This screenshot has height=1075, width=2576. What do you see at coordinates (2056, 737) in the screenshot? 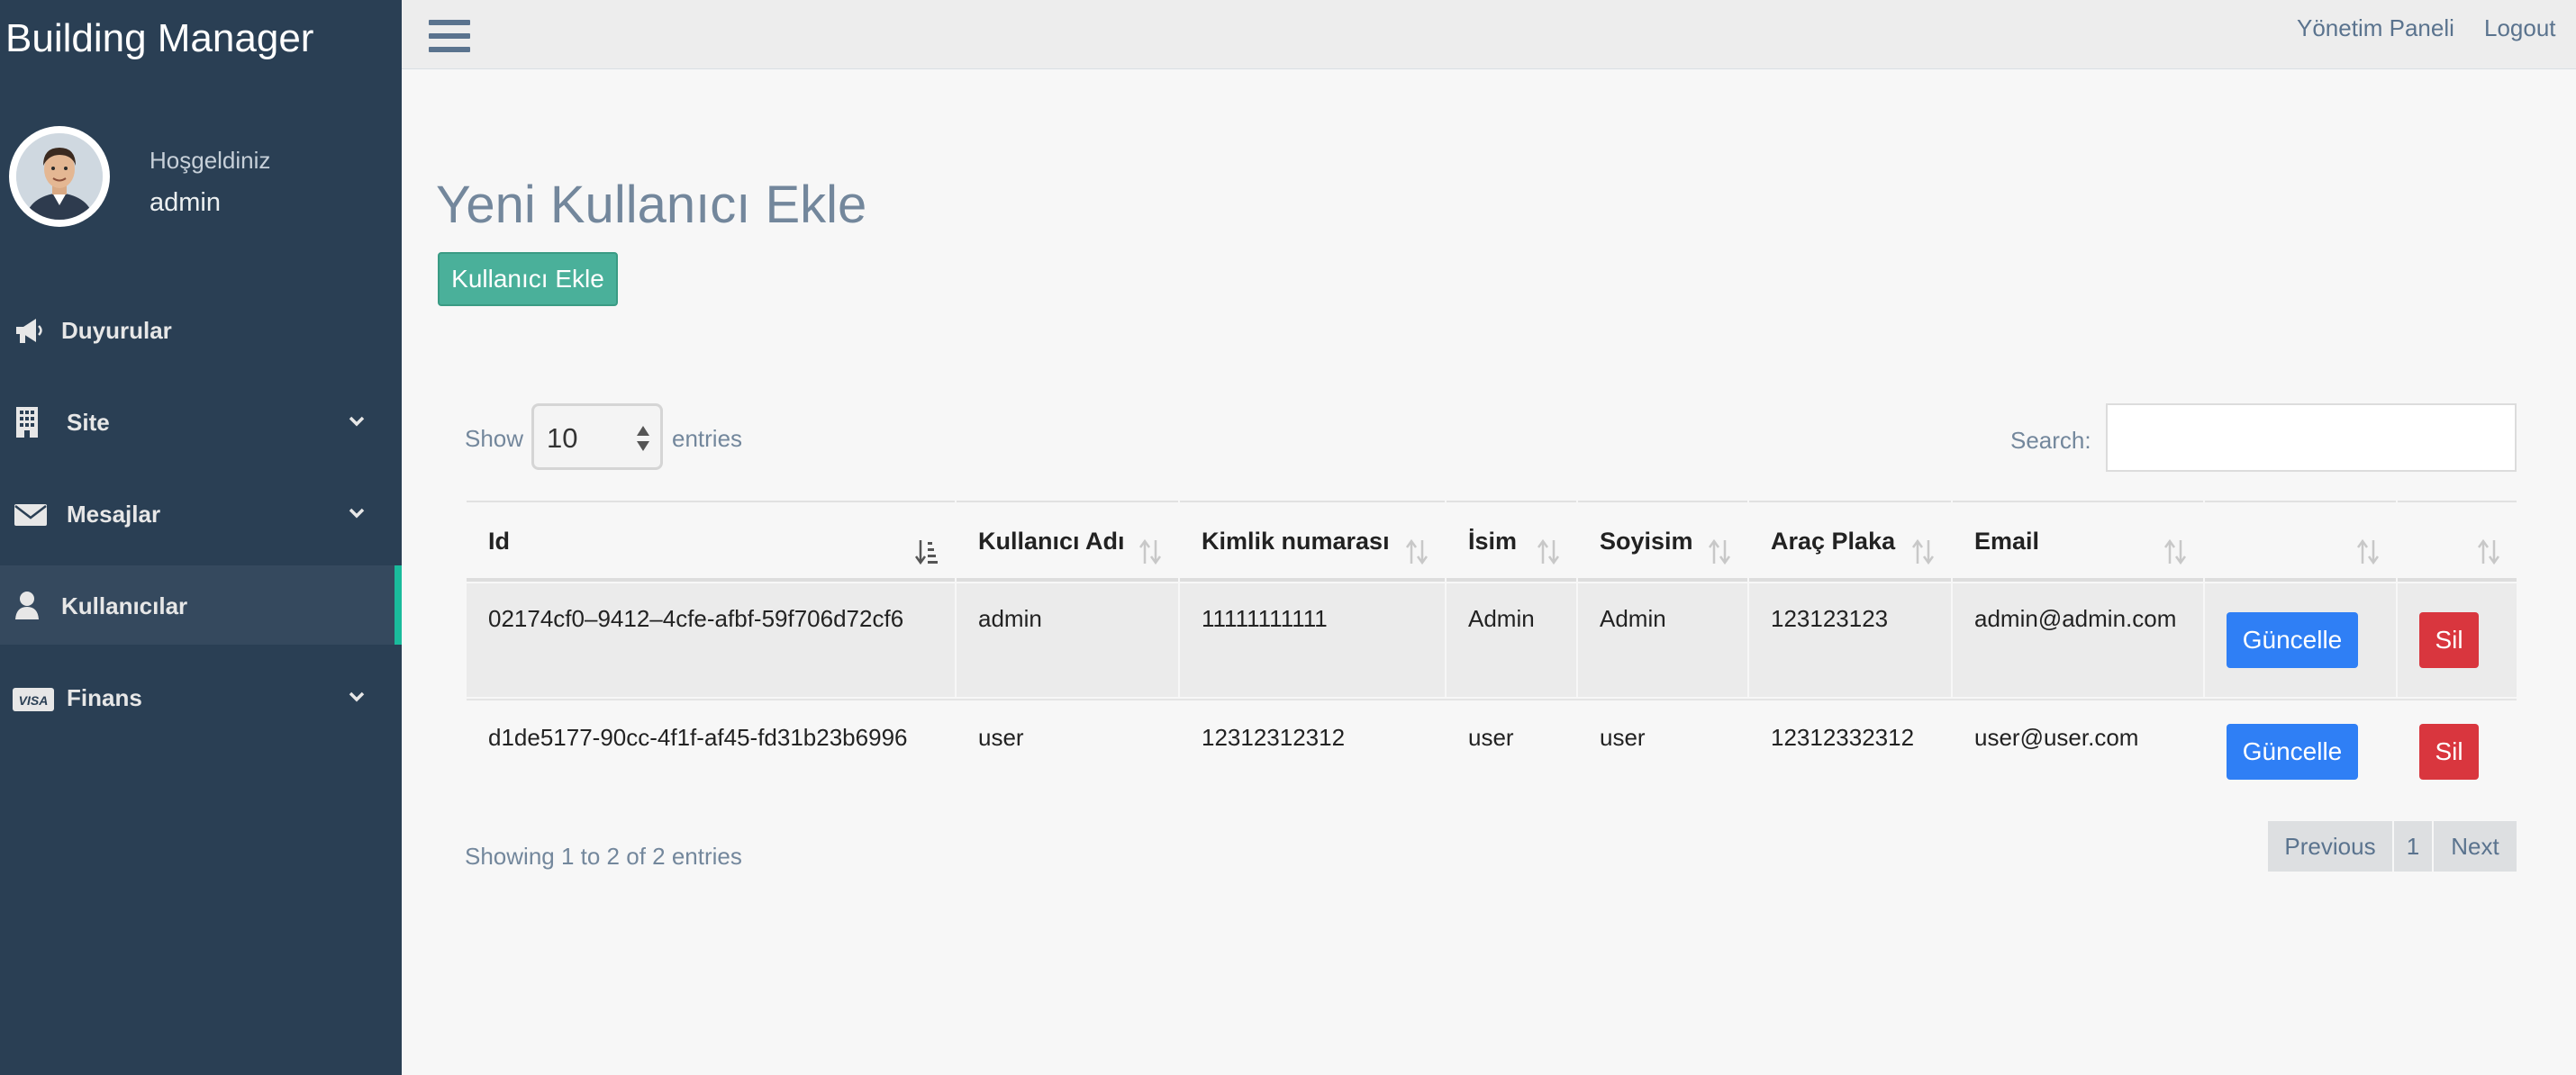
I see `table-cell: user@user.com` at bounding box center [2056, 737].